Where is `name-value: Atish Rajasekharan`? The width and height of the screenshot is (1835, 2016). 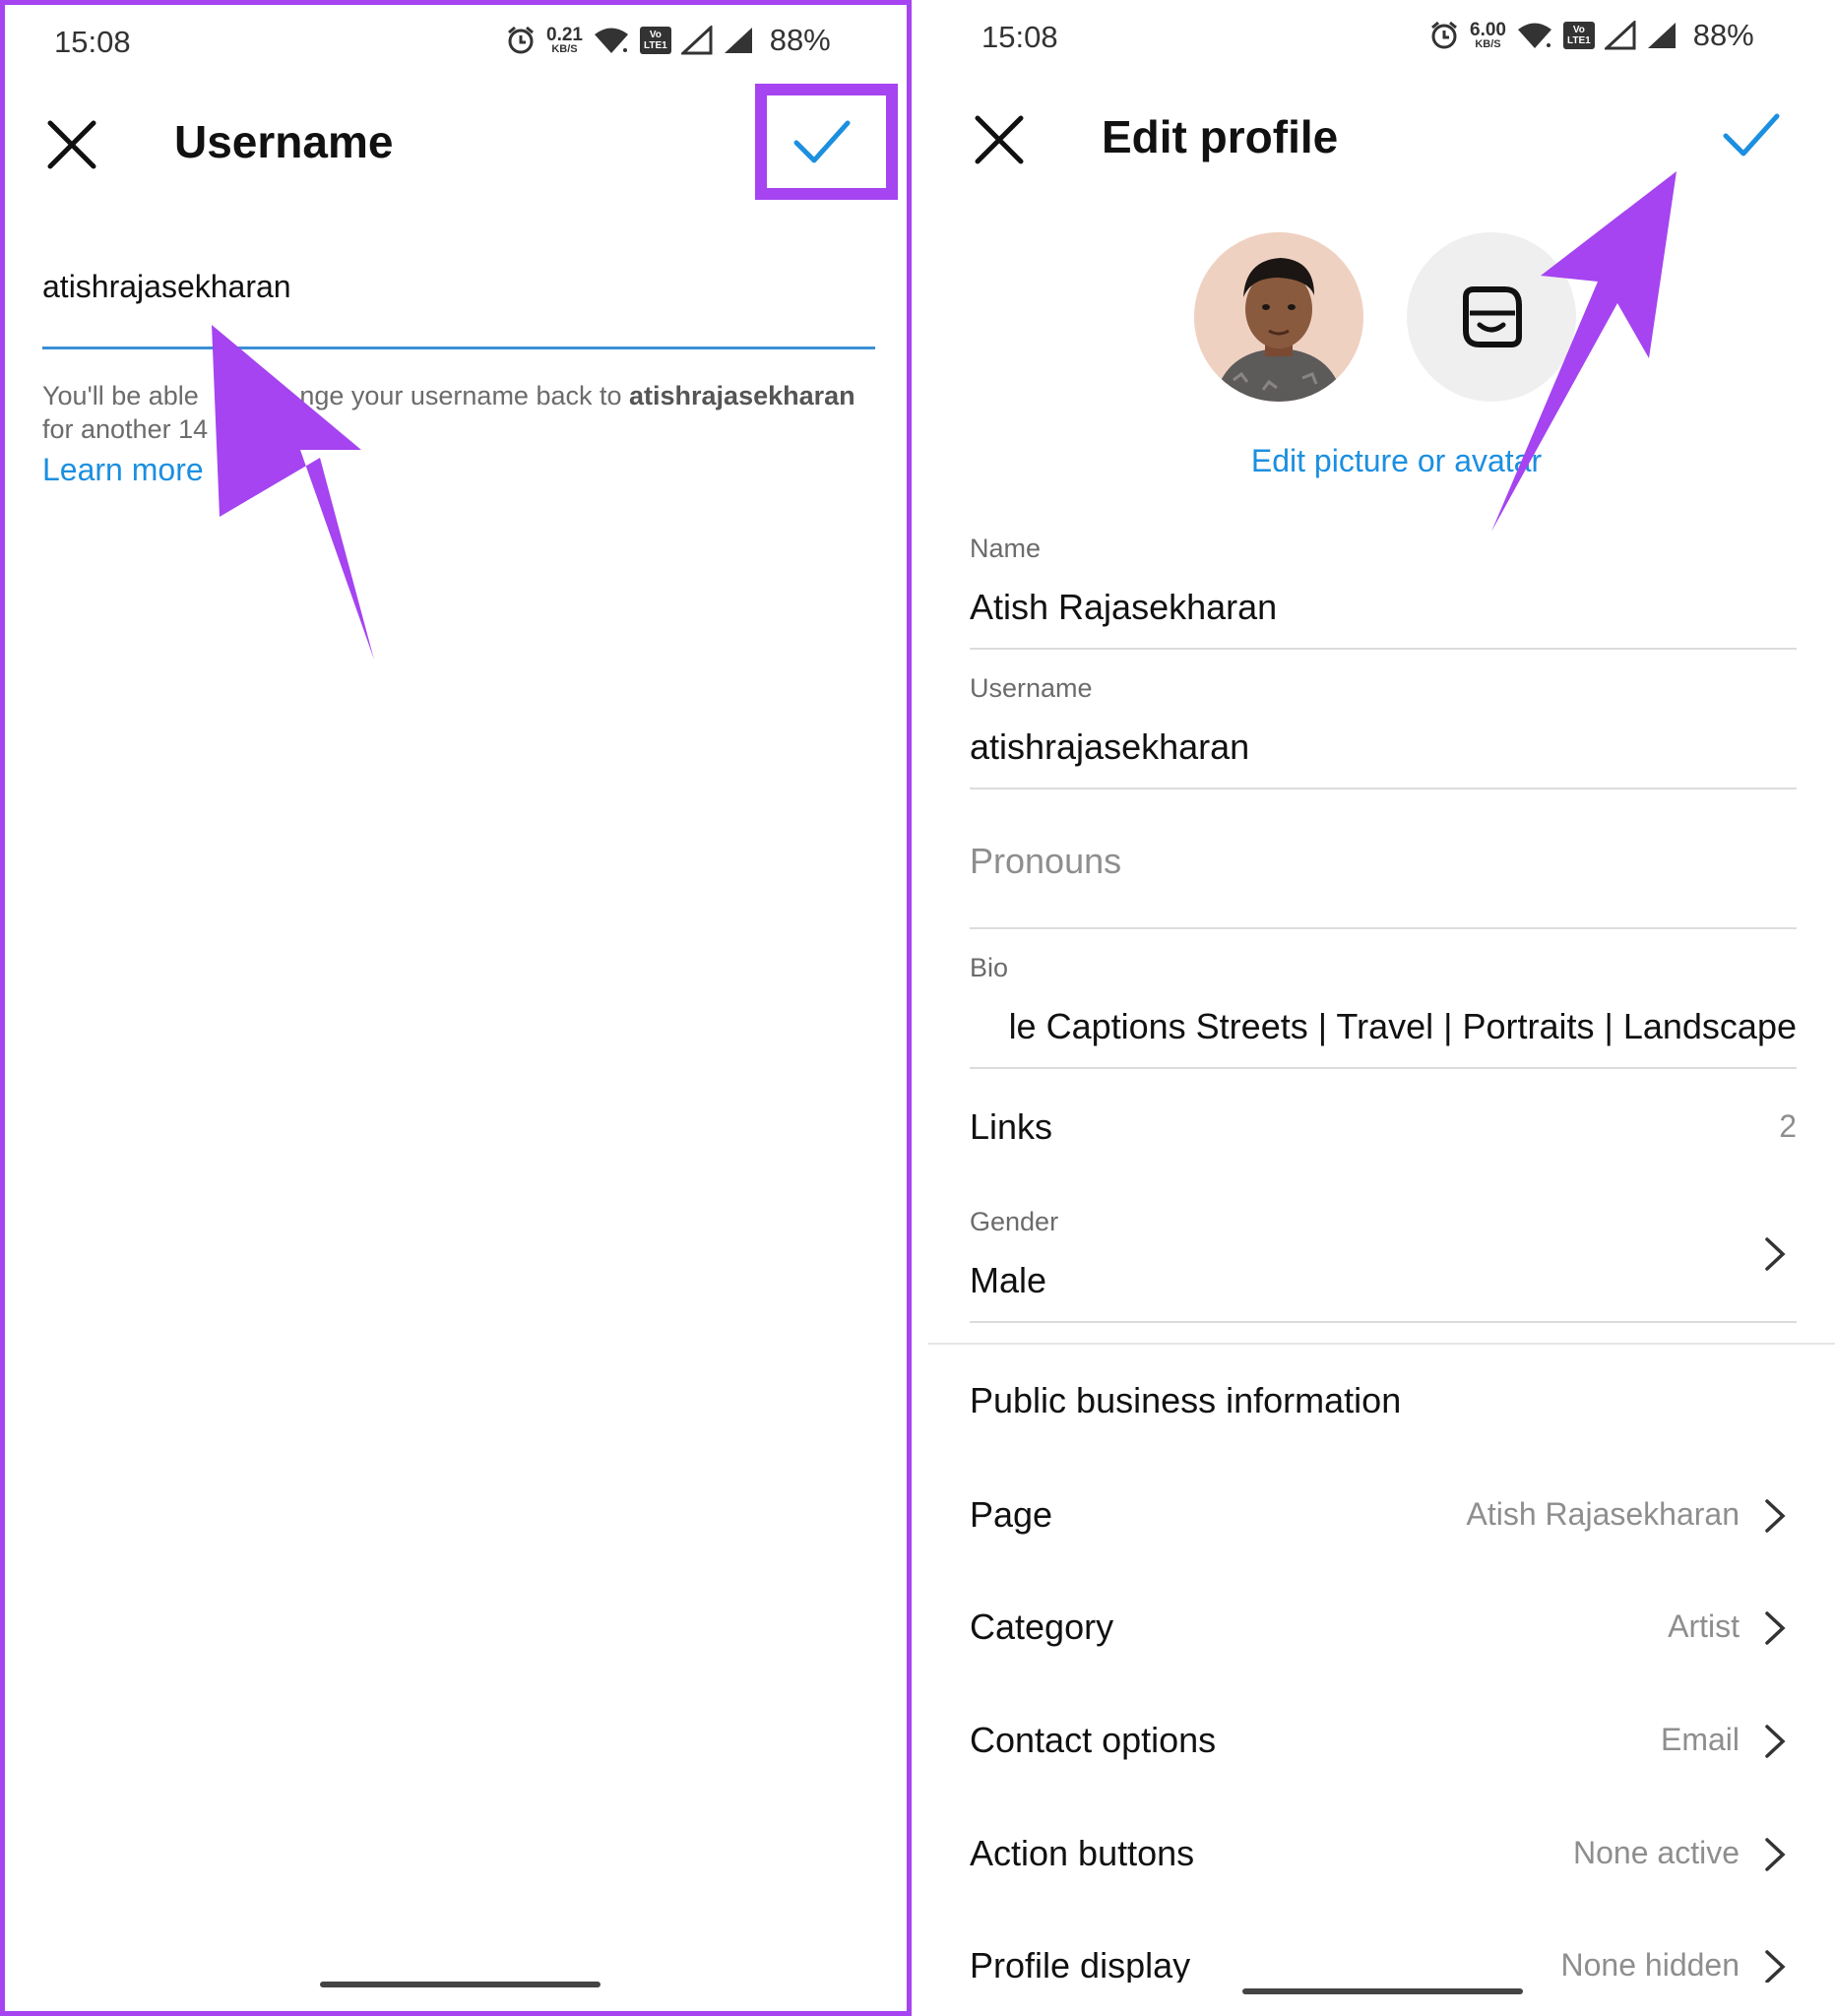
name-value: Atish Rajasekharan is located at coordinates (1124, 607).